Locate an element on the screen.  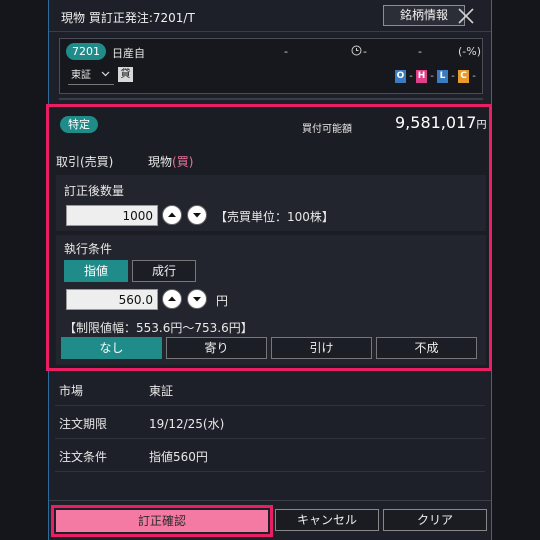
high-value: - is located at coordinates (432, 76).